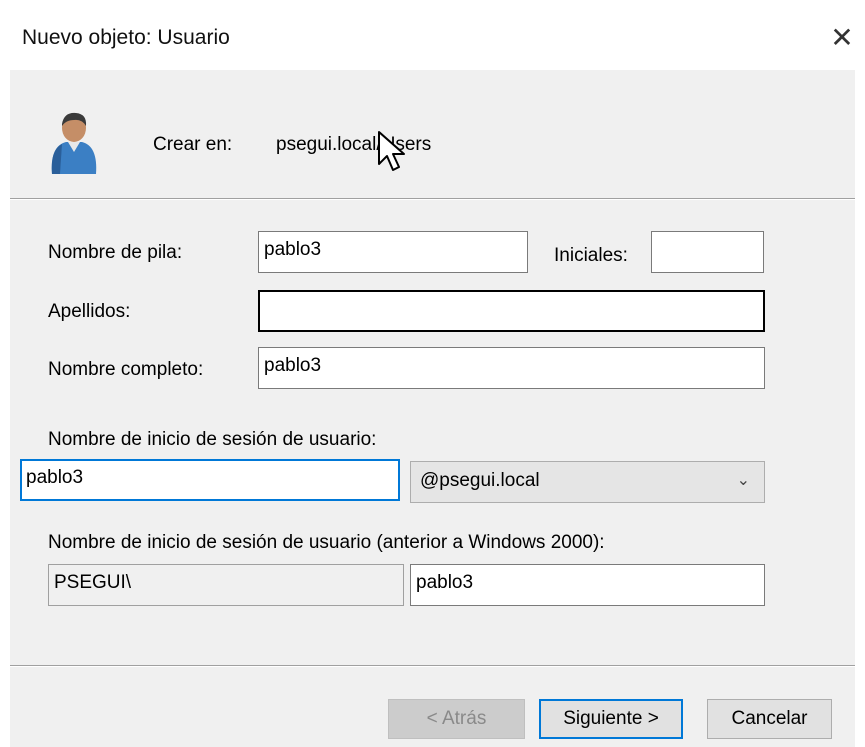  I want to click on pre2000-domain-field: PSEGUI\, so click(226, 585).